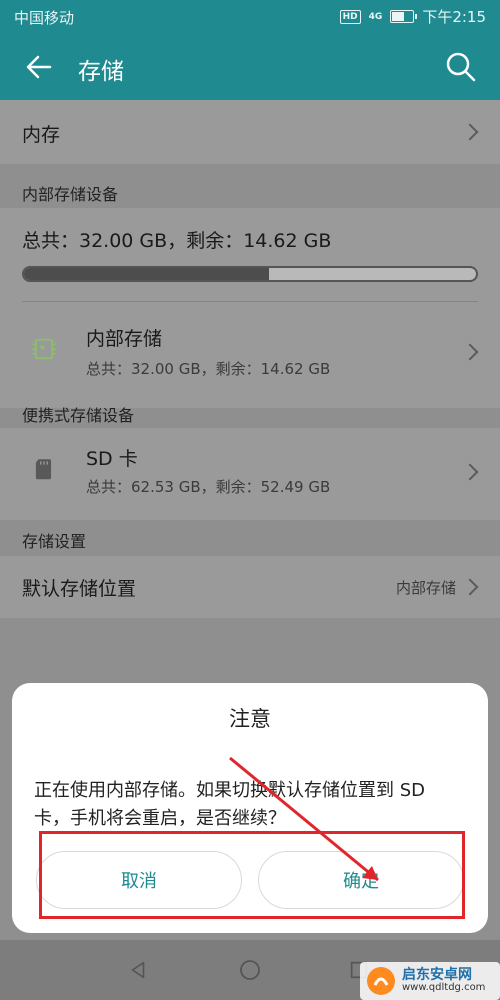 The width and height of the screenshot is (500, 1000). Describe the element at coordinates (444, 987) in the screenshot. I see `watermark-url: www.qdltdg.com` at that location.